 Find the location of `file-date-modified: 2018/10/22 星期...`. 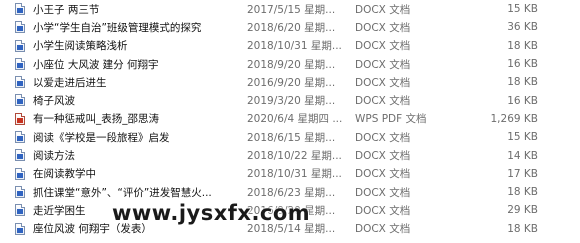

file-date-modified: 2018/10/22 星期... is located at coordinates (294, 156).